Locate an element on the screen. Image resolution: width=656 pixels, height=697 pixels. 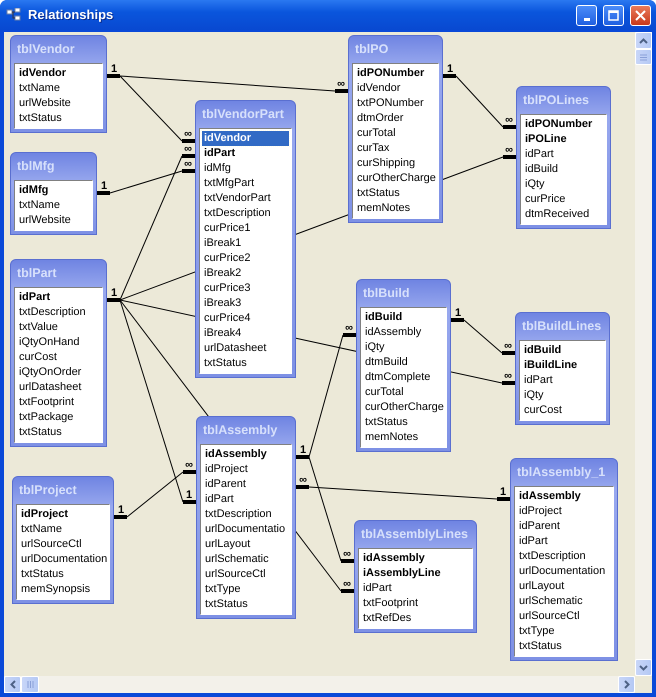
table-box: tblBuildLines idBuild iBuildLine idPart iQty curCost is located at coordinates (562, 368).